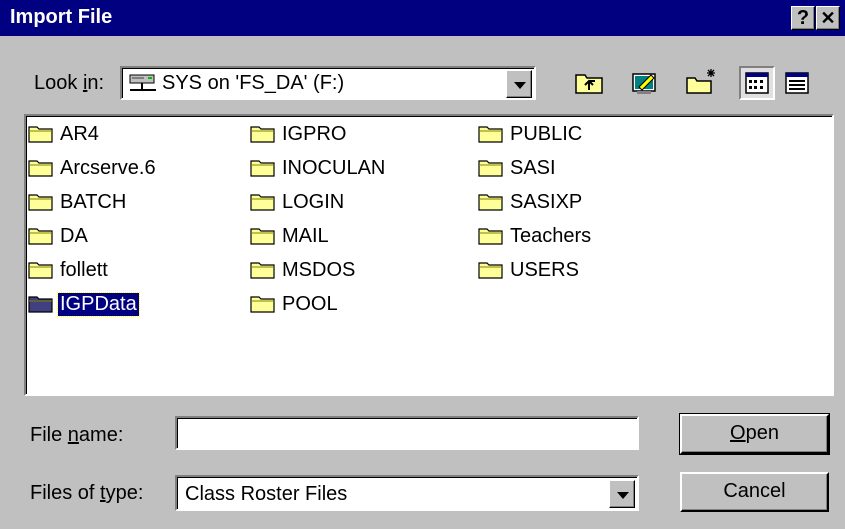 Image resolution: width=845 pixels, height=529 pixels. Describe the element at coordinates (266, 494) in the screenshot. I see `files-of-type-value: Class Roster Files` at that location.